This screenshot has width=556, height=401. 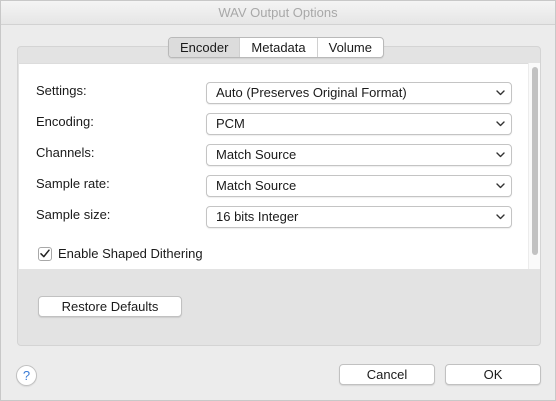 I want to click on checkmark-icon, so click(x=45, y=253).